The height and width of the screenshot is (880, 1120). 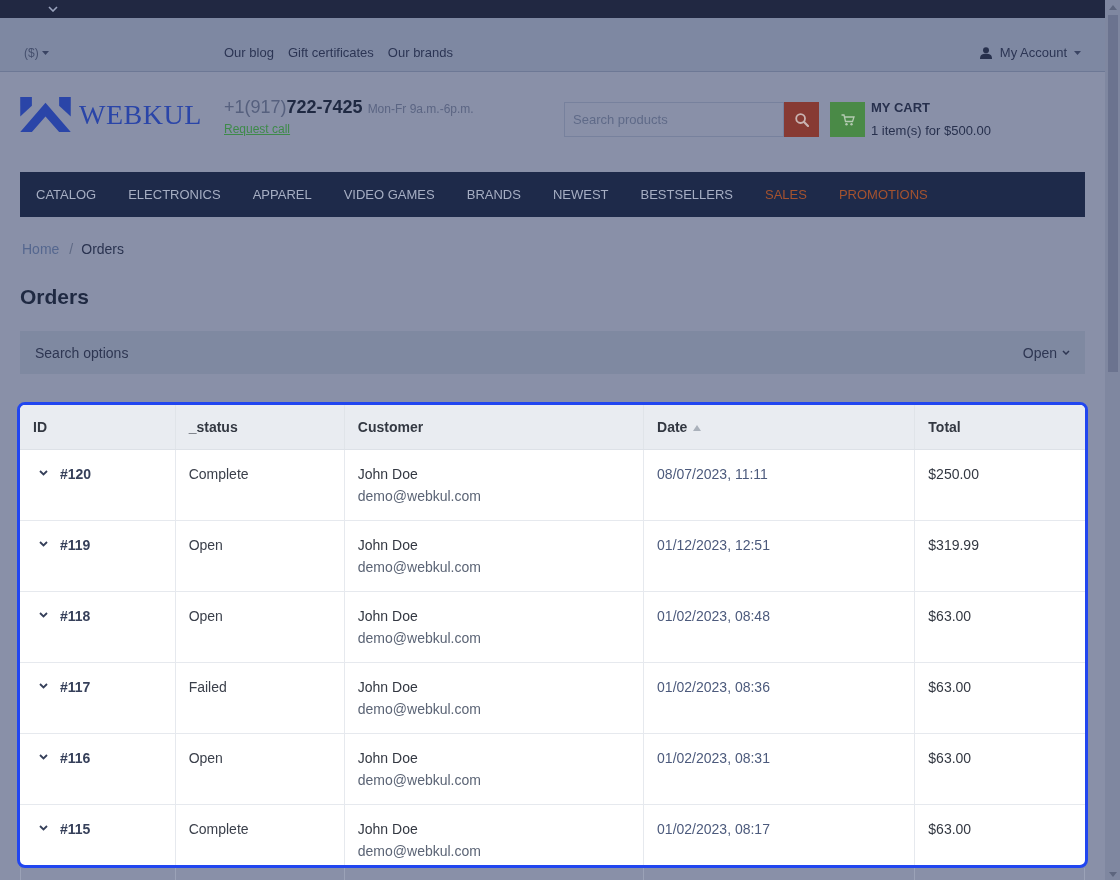 What do you see at coordinates (103, 249) in the screenshot?
I see `breadcrumb-current: Orders` at bounding box center [103, 249].